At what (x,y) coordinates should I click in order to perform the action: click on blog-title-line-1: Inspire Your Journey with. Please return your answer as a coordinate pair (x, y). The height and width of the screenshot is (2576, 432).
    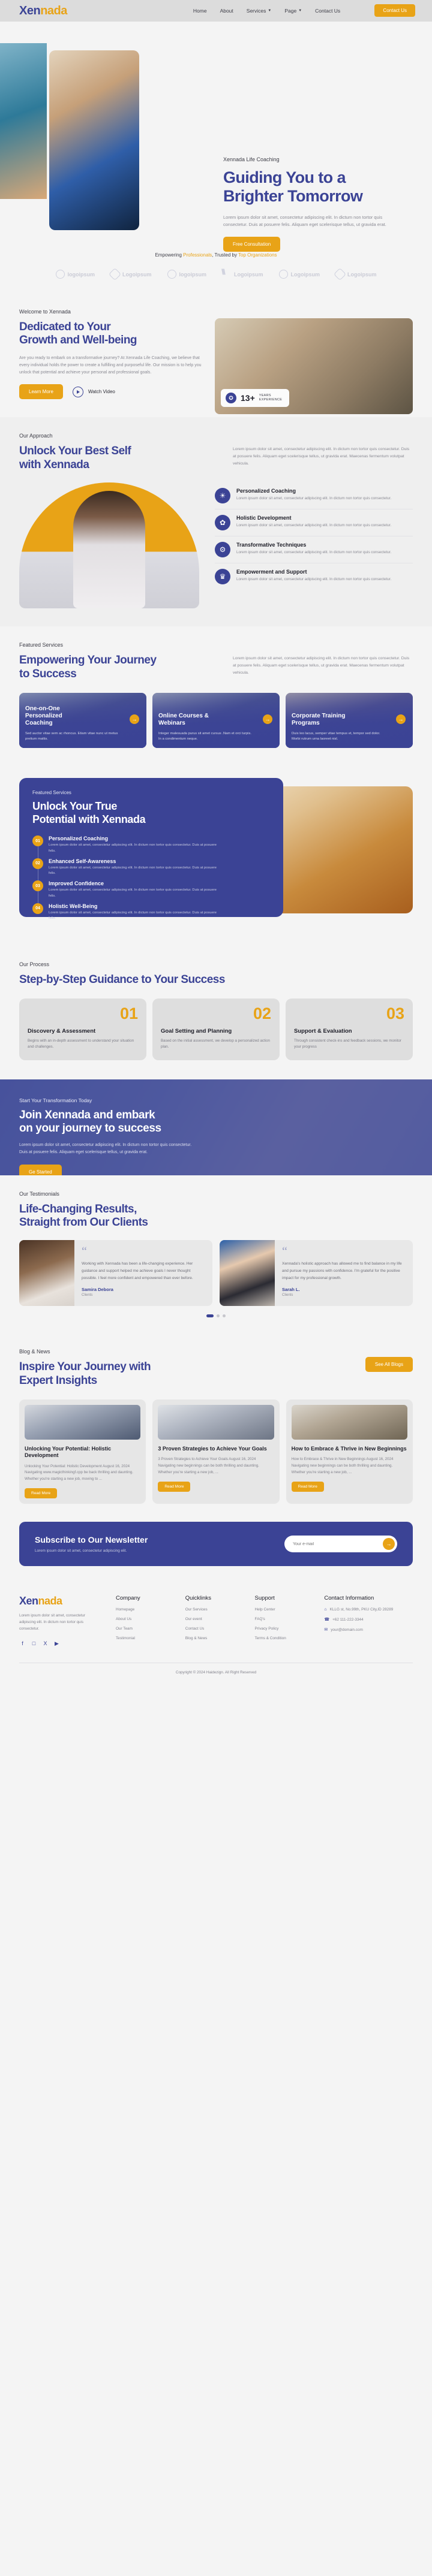
    Looking at the image, I should click on (85, 1368).